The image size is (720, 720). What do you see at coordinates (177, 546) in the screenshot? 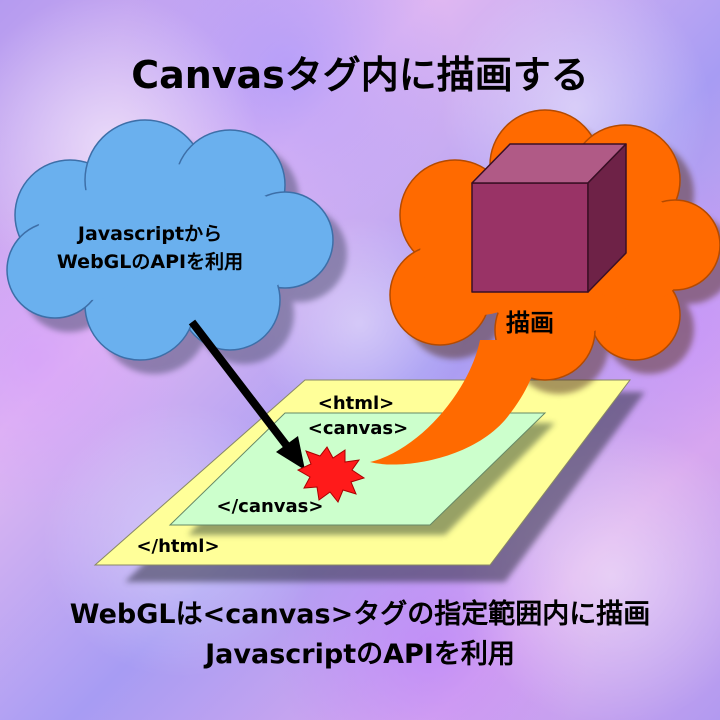
I see `html-close-tag: </html>` at bounding box center [177, 546].